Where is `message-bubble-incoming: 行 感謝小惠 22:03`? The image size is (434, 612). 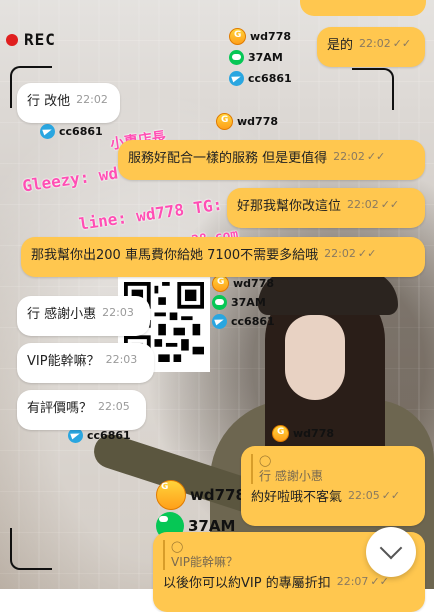
message-bubble-incoming: 行 感謝小惠 22:03 is located at coordinates (83, 316).